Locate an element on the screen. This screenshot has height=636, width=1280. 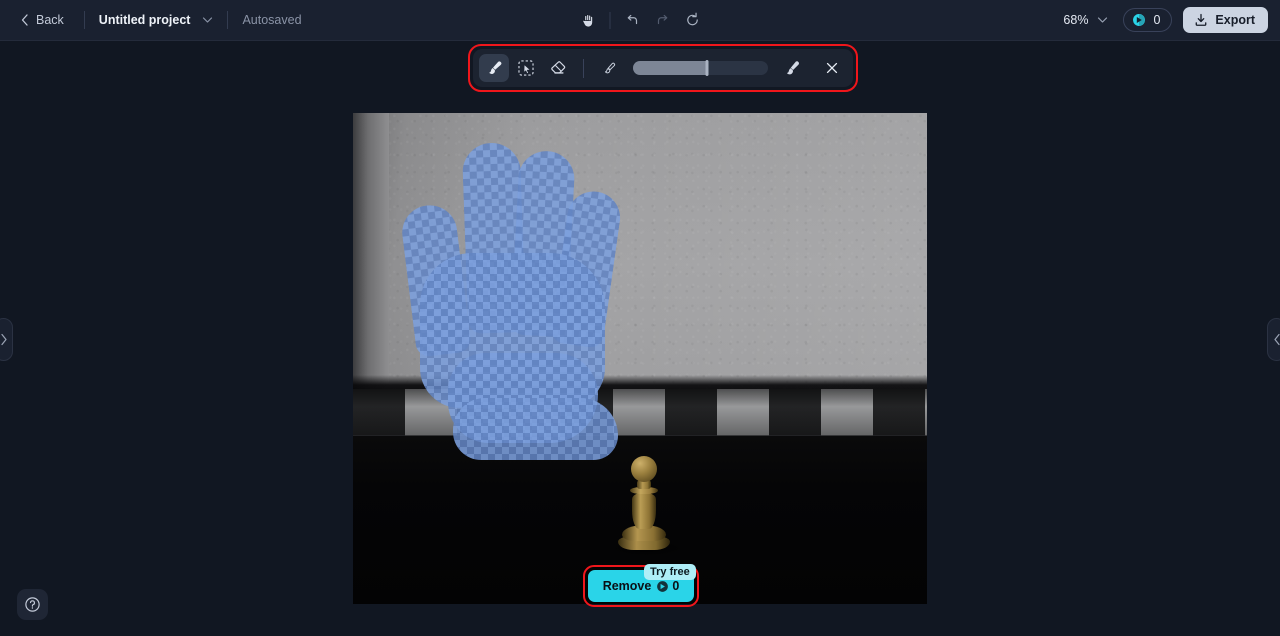
zoom-chevron-down-icon is located at coordinates (1102, 20).